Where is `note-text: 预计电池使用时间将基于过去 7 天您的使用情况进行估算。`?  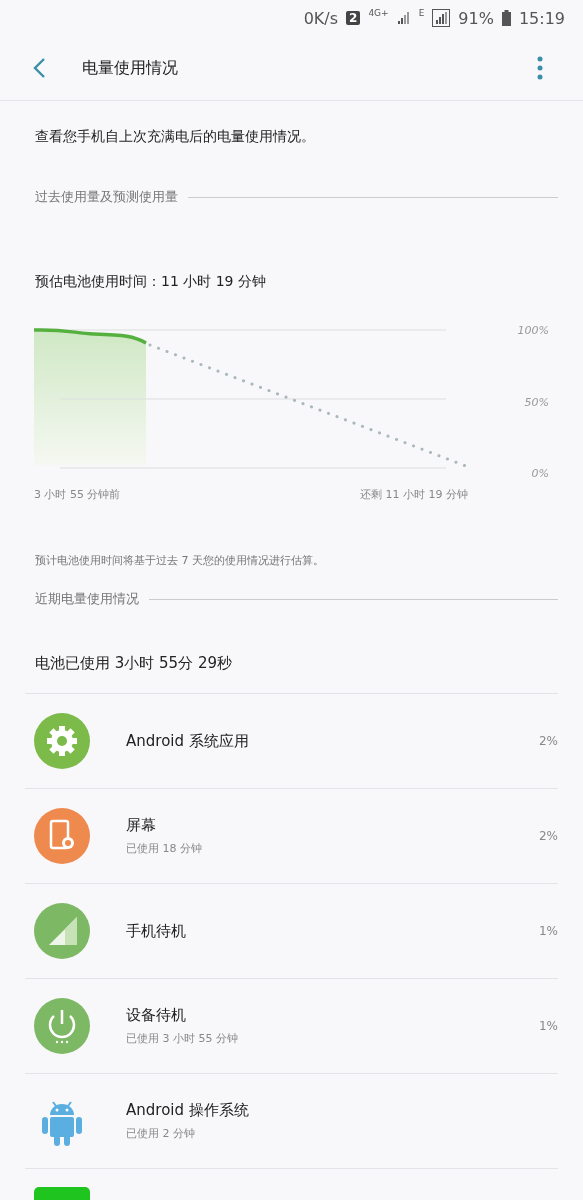 note-text: 预计电池使用时间将基于过去 7 天您的使用情况进行估算。 is located at coordinates (180, 560).